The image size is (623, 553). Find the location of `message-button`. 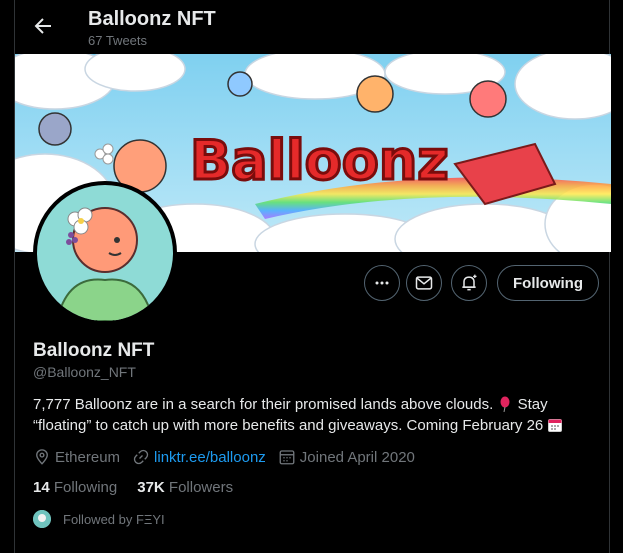

message-button is located at coordinates (424, 283).